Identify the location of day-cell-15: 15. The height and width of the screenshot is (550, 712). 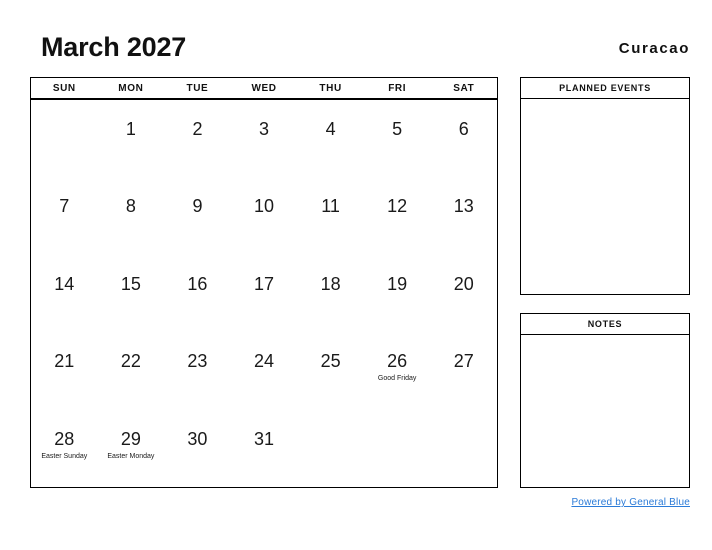
(131, 293).